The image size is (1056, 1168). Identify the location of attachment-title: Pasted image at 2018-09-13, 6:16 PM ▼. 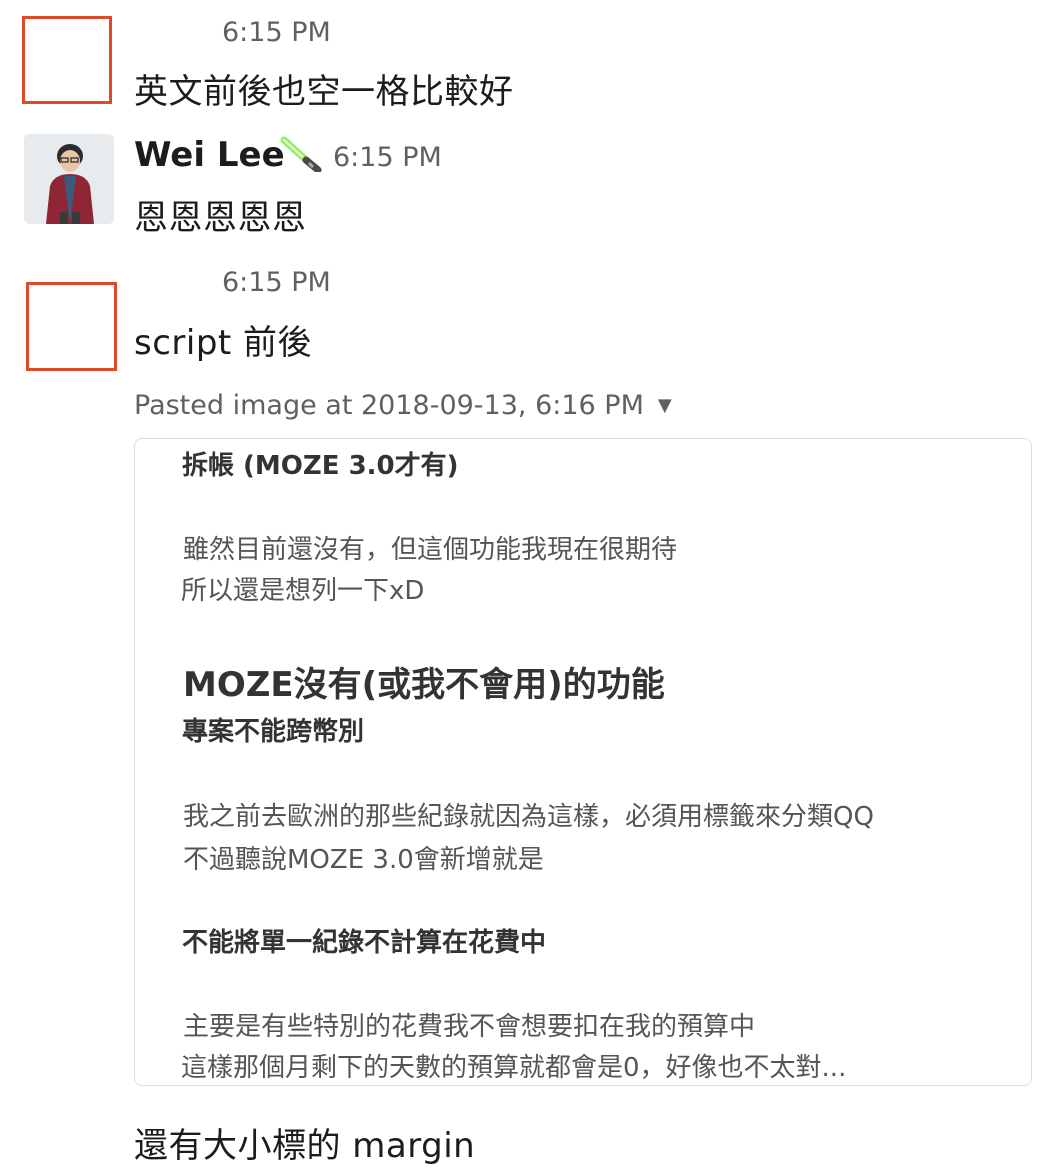
(403, 405).